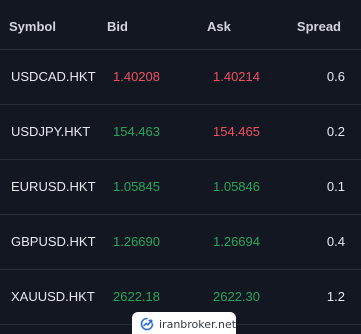  I want to click on ask-cell: 154.465, so click(236, 131).